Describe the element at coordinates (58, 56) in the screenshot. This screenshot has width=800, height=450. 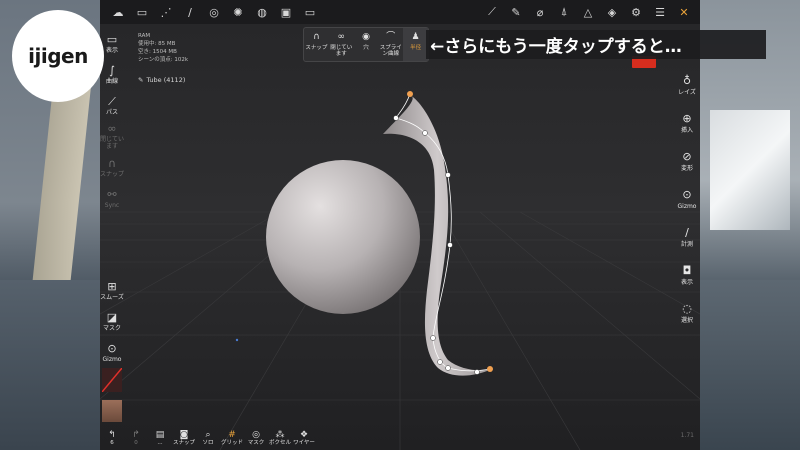
I see `channel-logo: ijigen` at that location.